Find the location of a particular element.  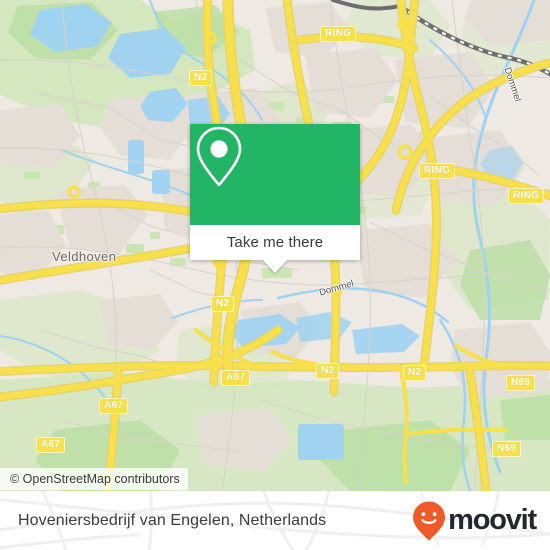

location-popup-card: Take me there is located at coordinates (275, 198).